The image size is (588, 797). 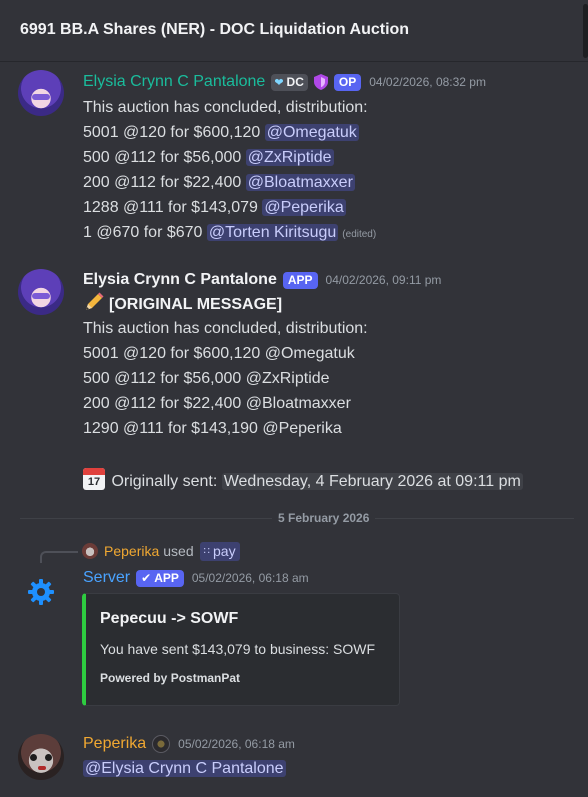 What do you see at coordinates (279, 82) in the screenshot?
I see `heart-icon: ❤` at bounding box center [279, 82].